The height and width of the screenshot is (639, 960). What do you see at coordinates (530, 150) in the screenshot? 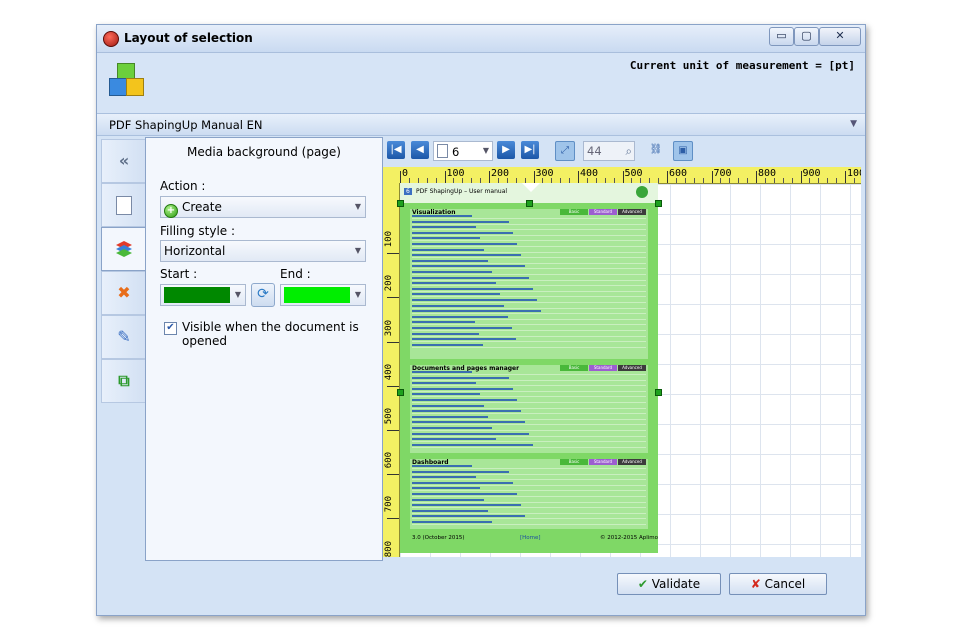
I see `last-page-icon: ▶|` at bounding box center [530, 150].